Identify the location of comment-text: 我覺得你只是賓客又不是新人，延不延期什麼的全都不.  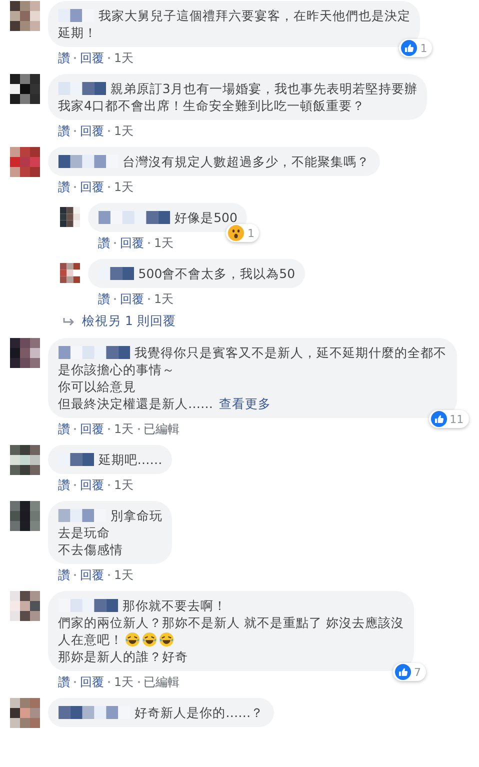
(290, 352).